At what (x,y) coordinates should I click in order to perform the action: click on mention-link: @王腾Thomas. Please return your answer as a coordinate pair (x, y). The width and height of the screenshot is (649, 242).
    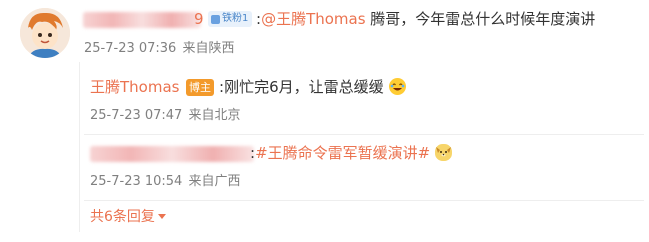
    Looking at the image, I should click on (313, 19).